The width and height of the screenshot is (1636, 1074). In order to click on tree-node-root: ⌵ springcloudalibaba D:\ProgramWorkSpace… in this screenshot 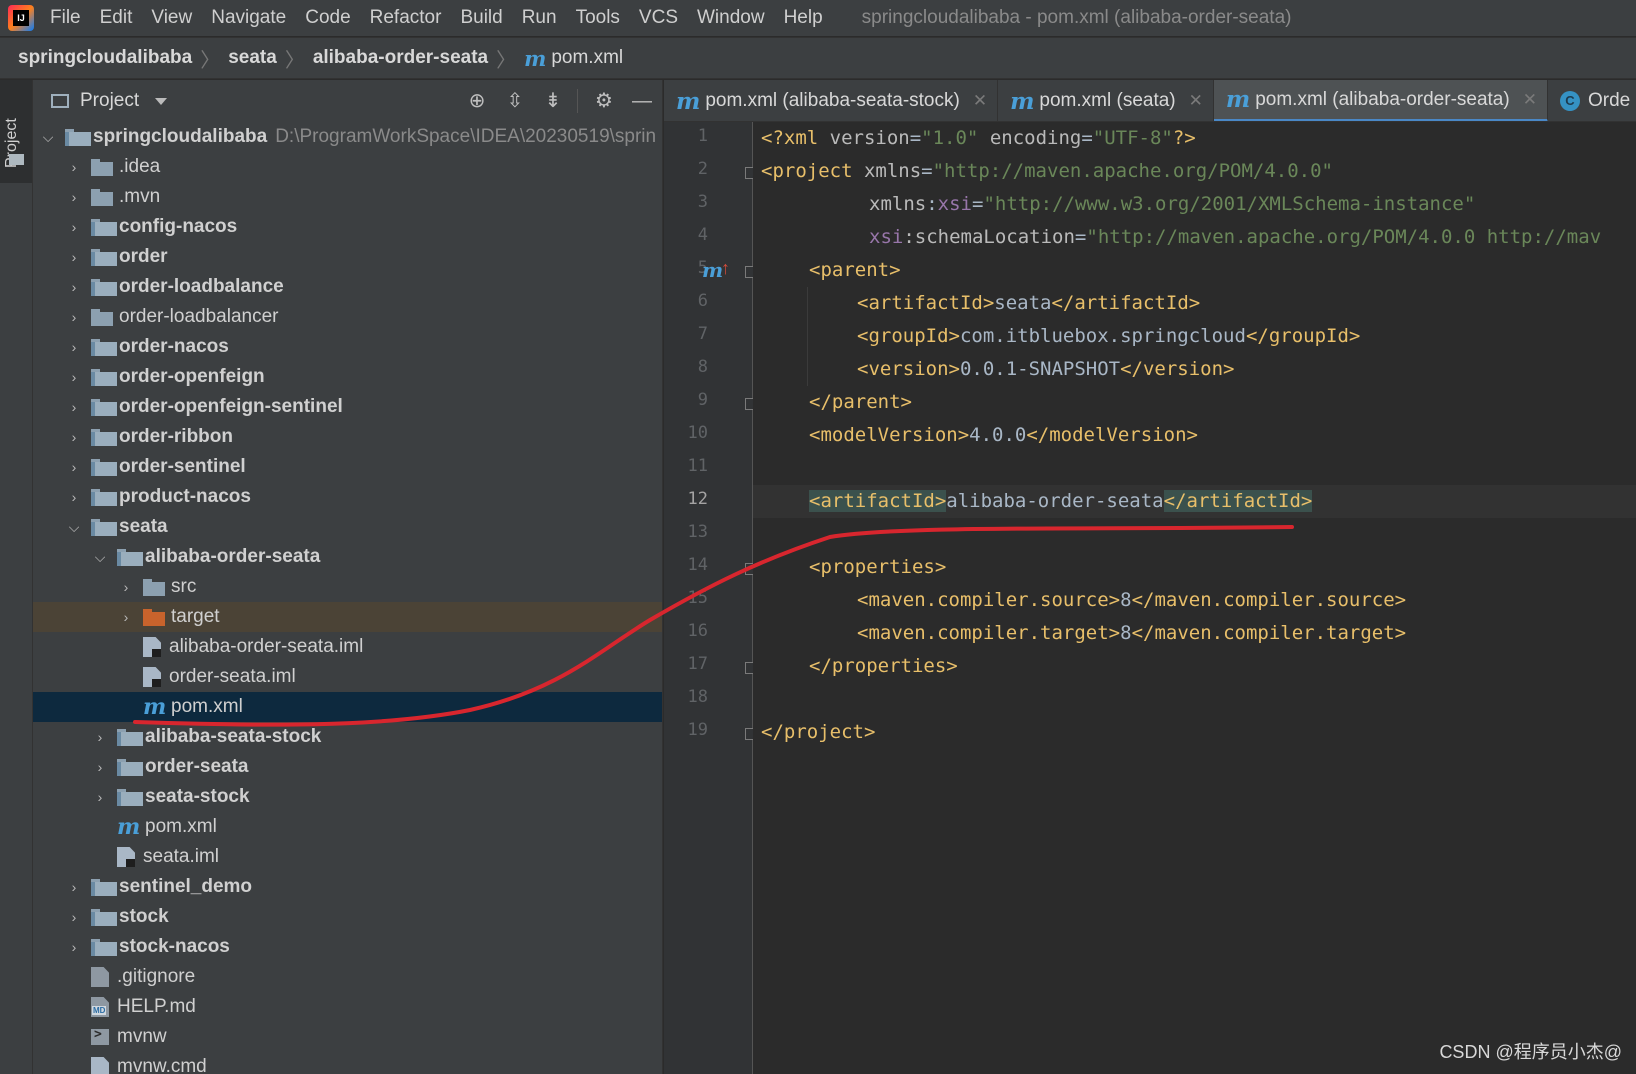, I will do `click(347, 137)`.